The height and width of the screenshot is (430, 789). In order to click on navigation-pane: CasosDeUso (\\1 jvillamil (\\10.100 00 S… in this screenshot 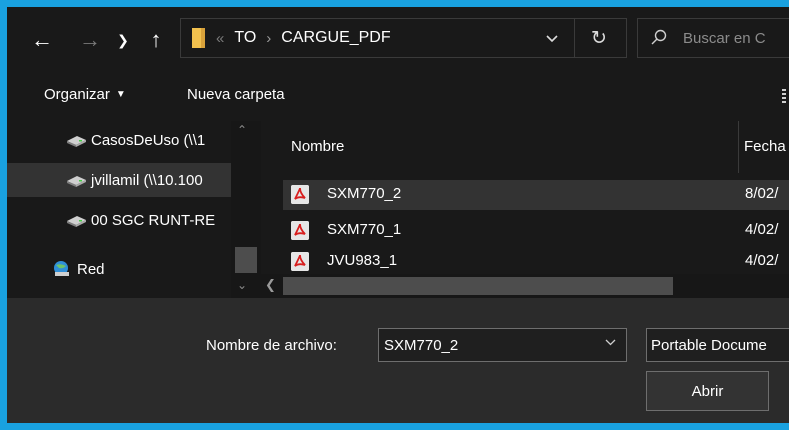, I will do `click(134, 209)`.